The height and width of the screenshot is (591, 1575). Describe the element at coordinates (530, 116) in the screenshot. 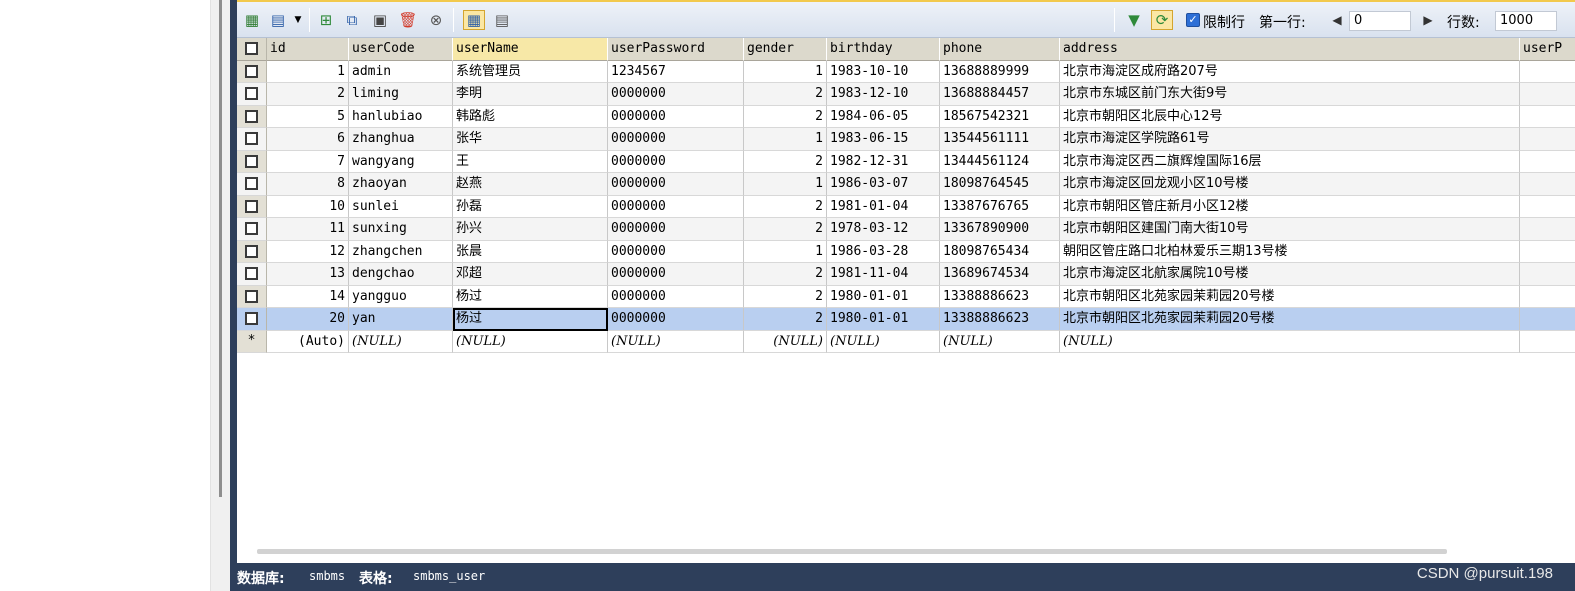

I see `cell-userName: 韩路彪` at that location.